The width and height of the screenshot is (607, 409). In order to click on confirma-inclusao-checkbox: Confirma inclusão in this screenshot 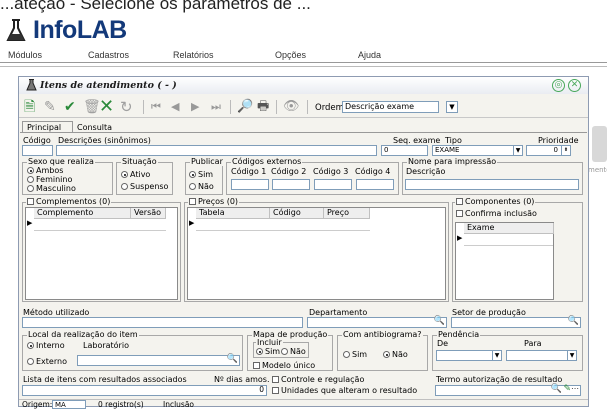, I will do `click(496, 213)`.